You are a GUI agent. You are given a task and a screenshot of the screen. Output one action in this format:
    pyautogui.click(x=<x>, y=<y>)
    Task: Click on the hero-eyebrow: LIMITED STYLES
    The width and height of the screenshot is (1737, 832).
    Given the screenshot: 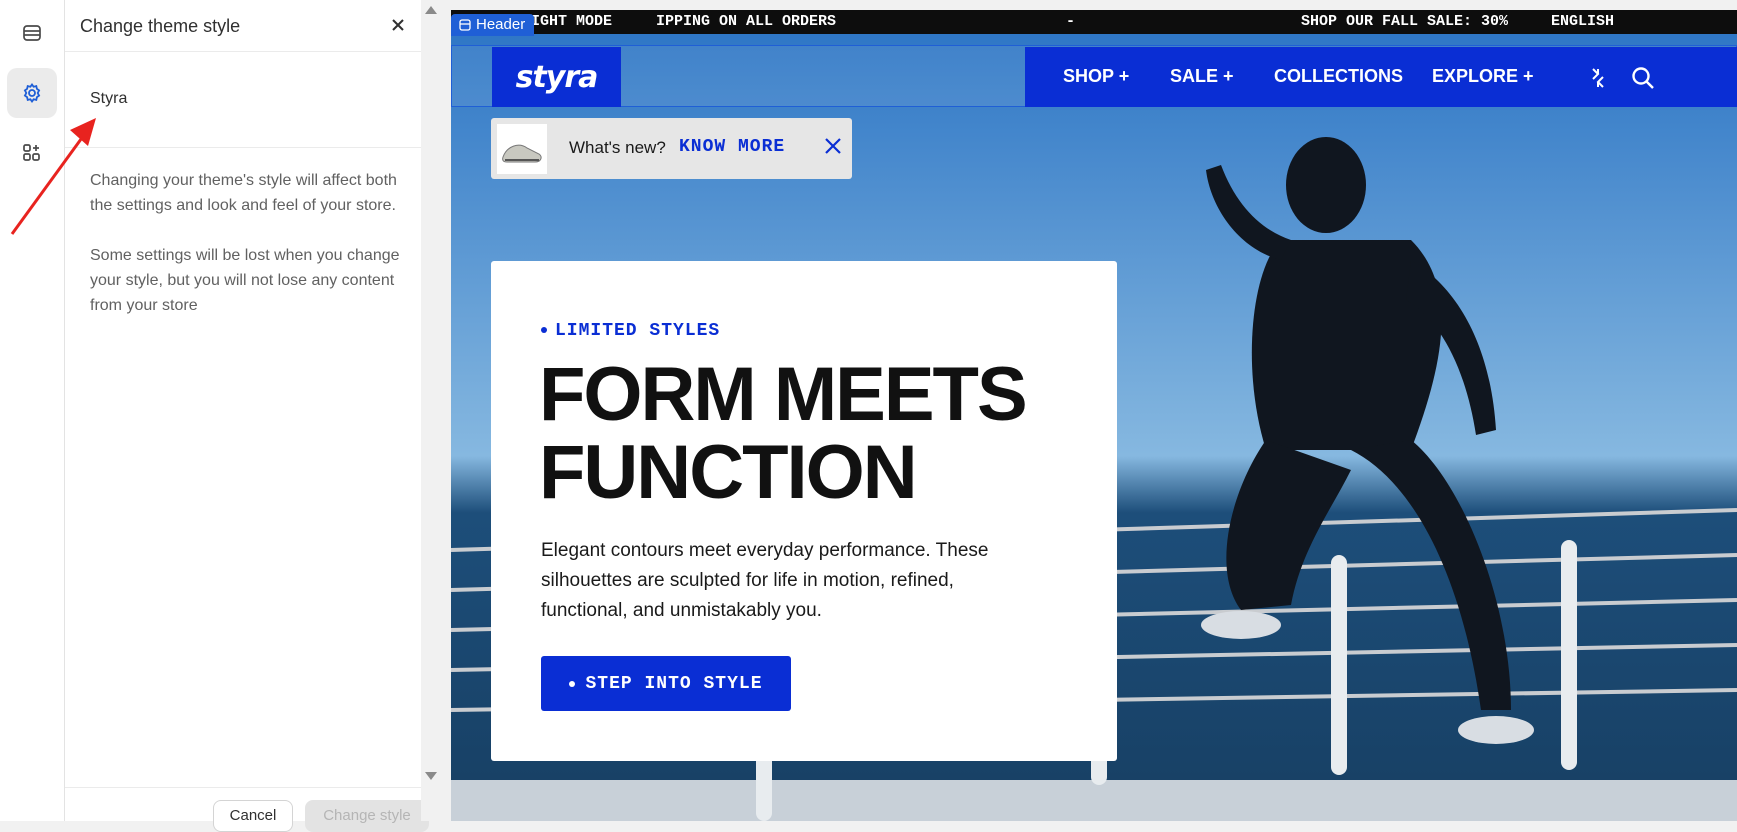 What is the action you would take?
    pyautogui.click(x=630, y=331)
    